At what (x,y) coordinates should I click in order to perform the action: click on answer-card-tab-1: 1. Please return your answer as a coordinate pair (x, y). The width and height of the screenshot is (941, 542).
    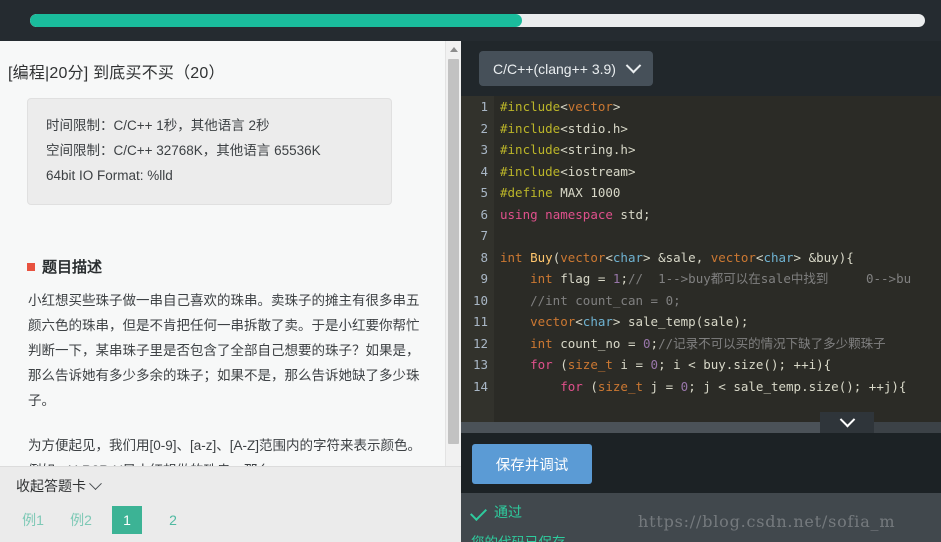
    Looking at the image, I should click on (127, 520).